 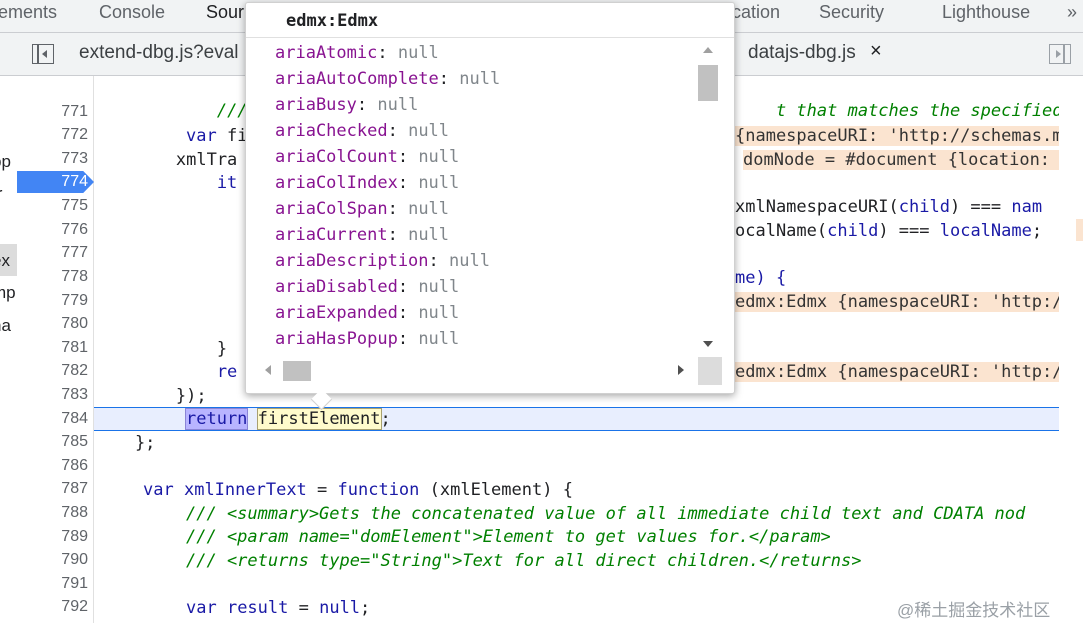 I want to click on code-line-785: };, so click(x=124, y=443).